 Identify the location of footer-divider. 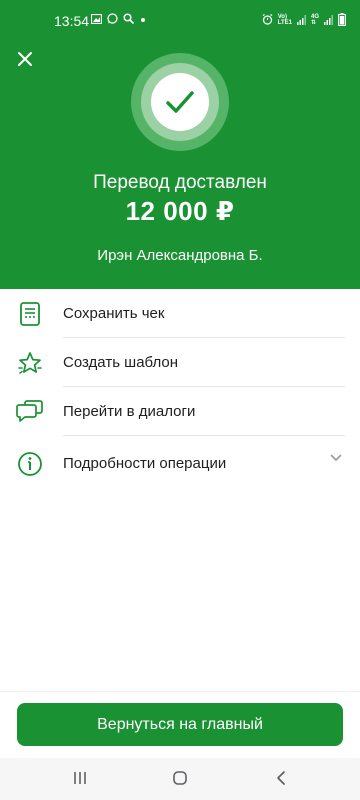
(180, 691).